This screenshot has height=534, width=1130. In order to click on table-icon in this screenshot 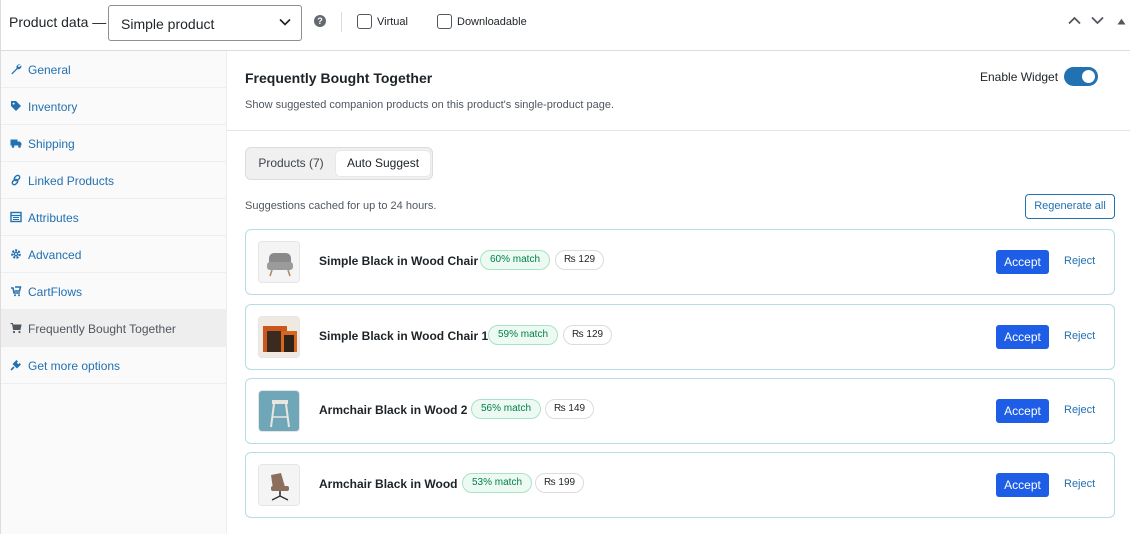, I will do `click(16, 217)`.